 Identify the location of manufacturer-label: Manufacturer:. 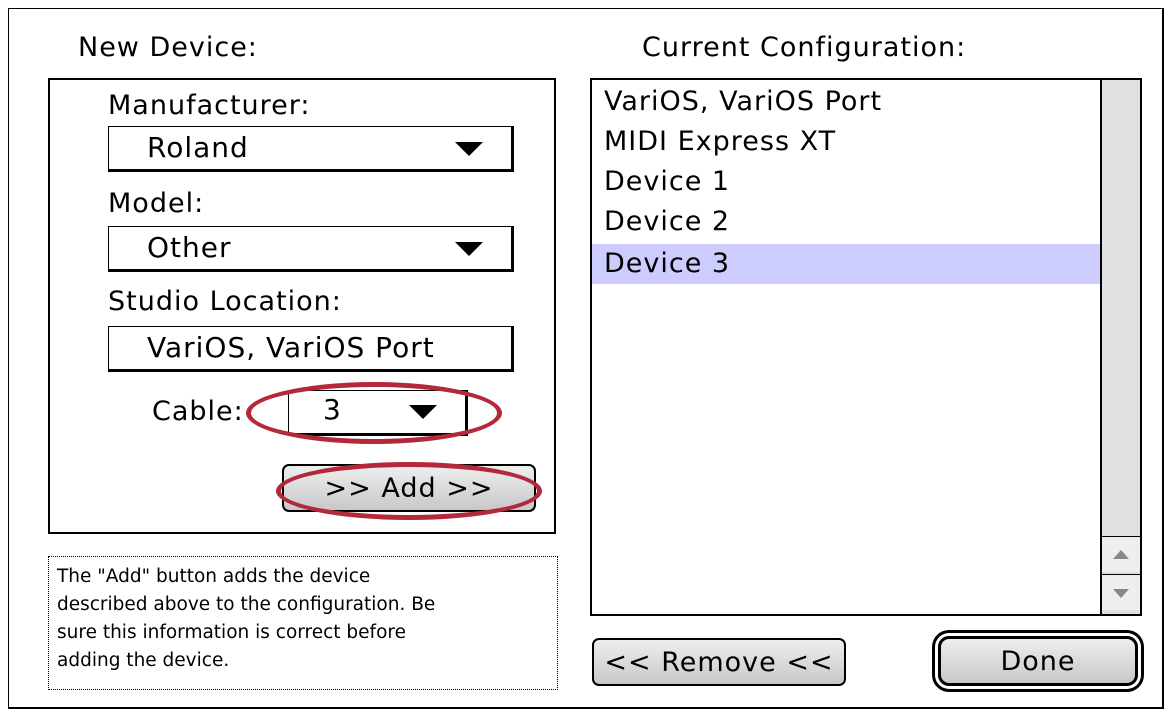
(209, 105).